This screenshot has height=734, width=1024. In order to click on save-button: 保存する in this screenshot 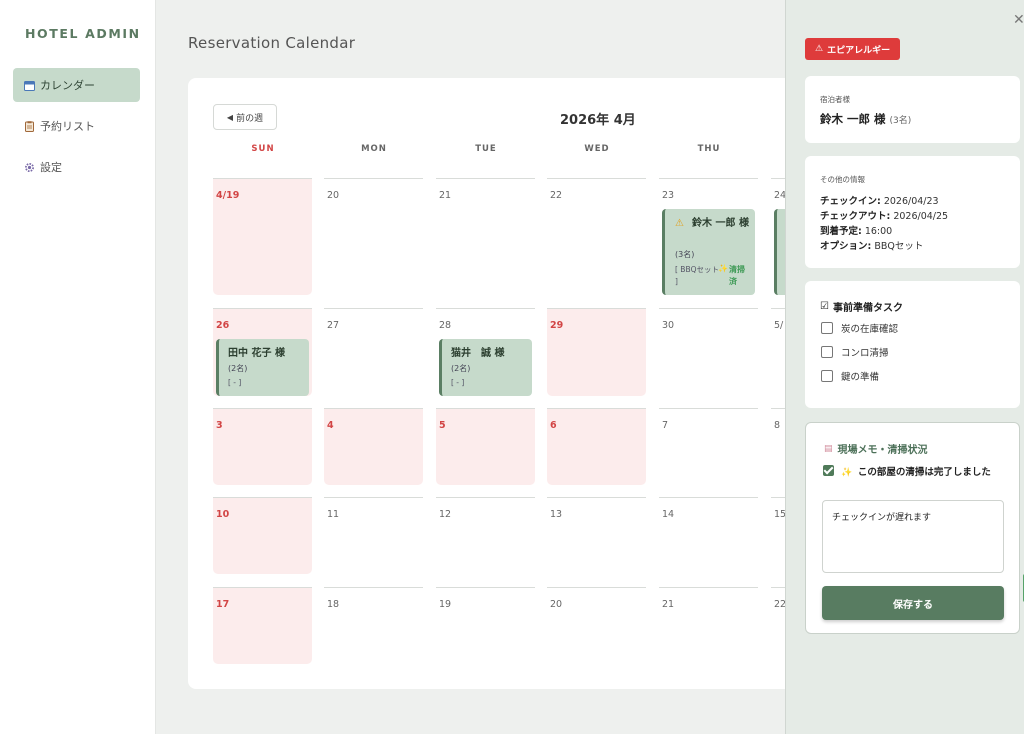, I will do `click(913, 603)`.